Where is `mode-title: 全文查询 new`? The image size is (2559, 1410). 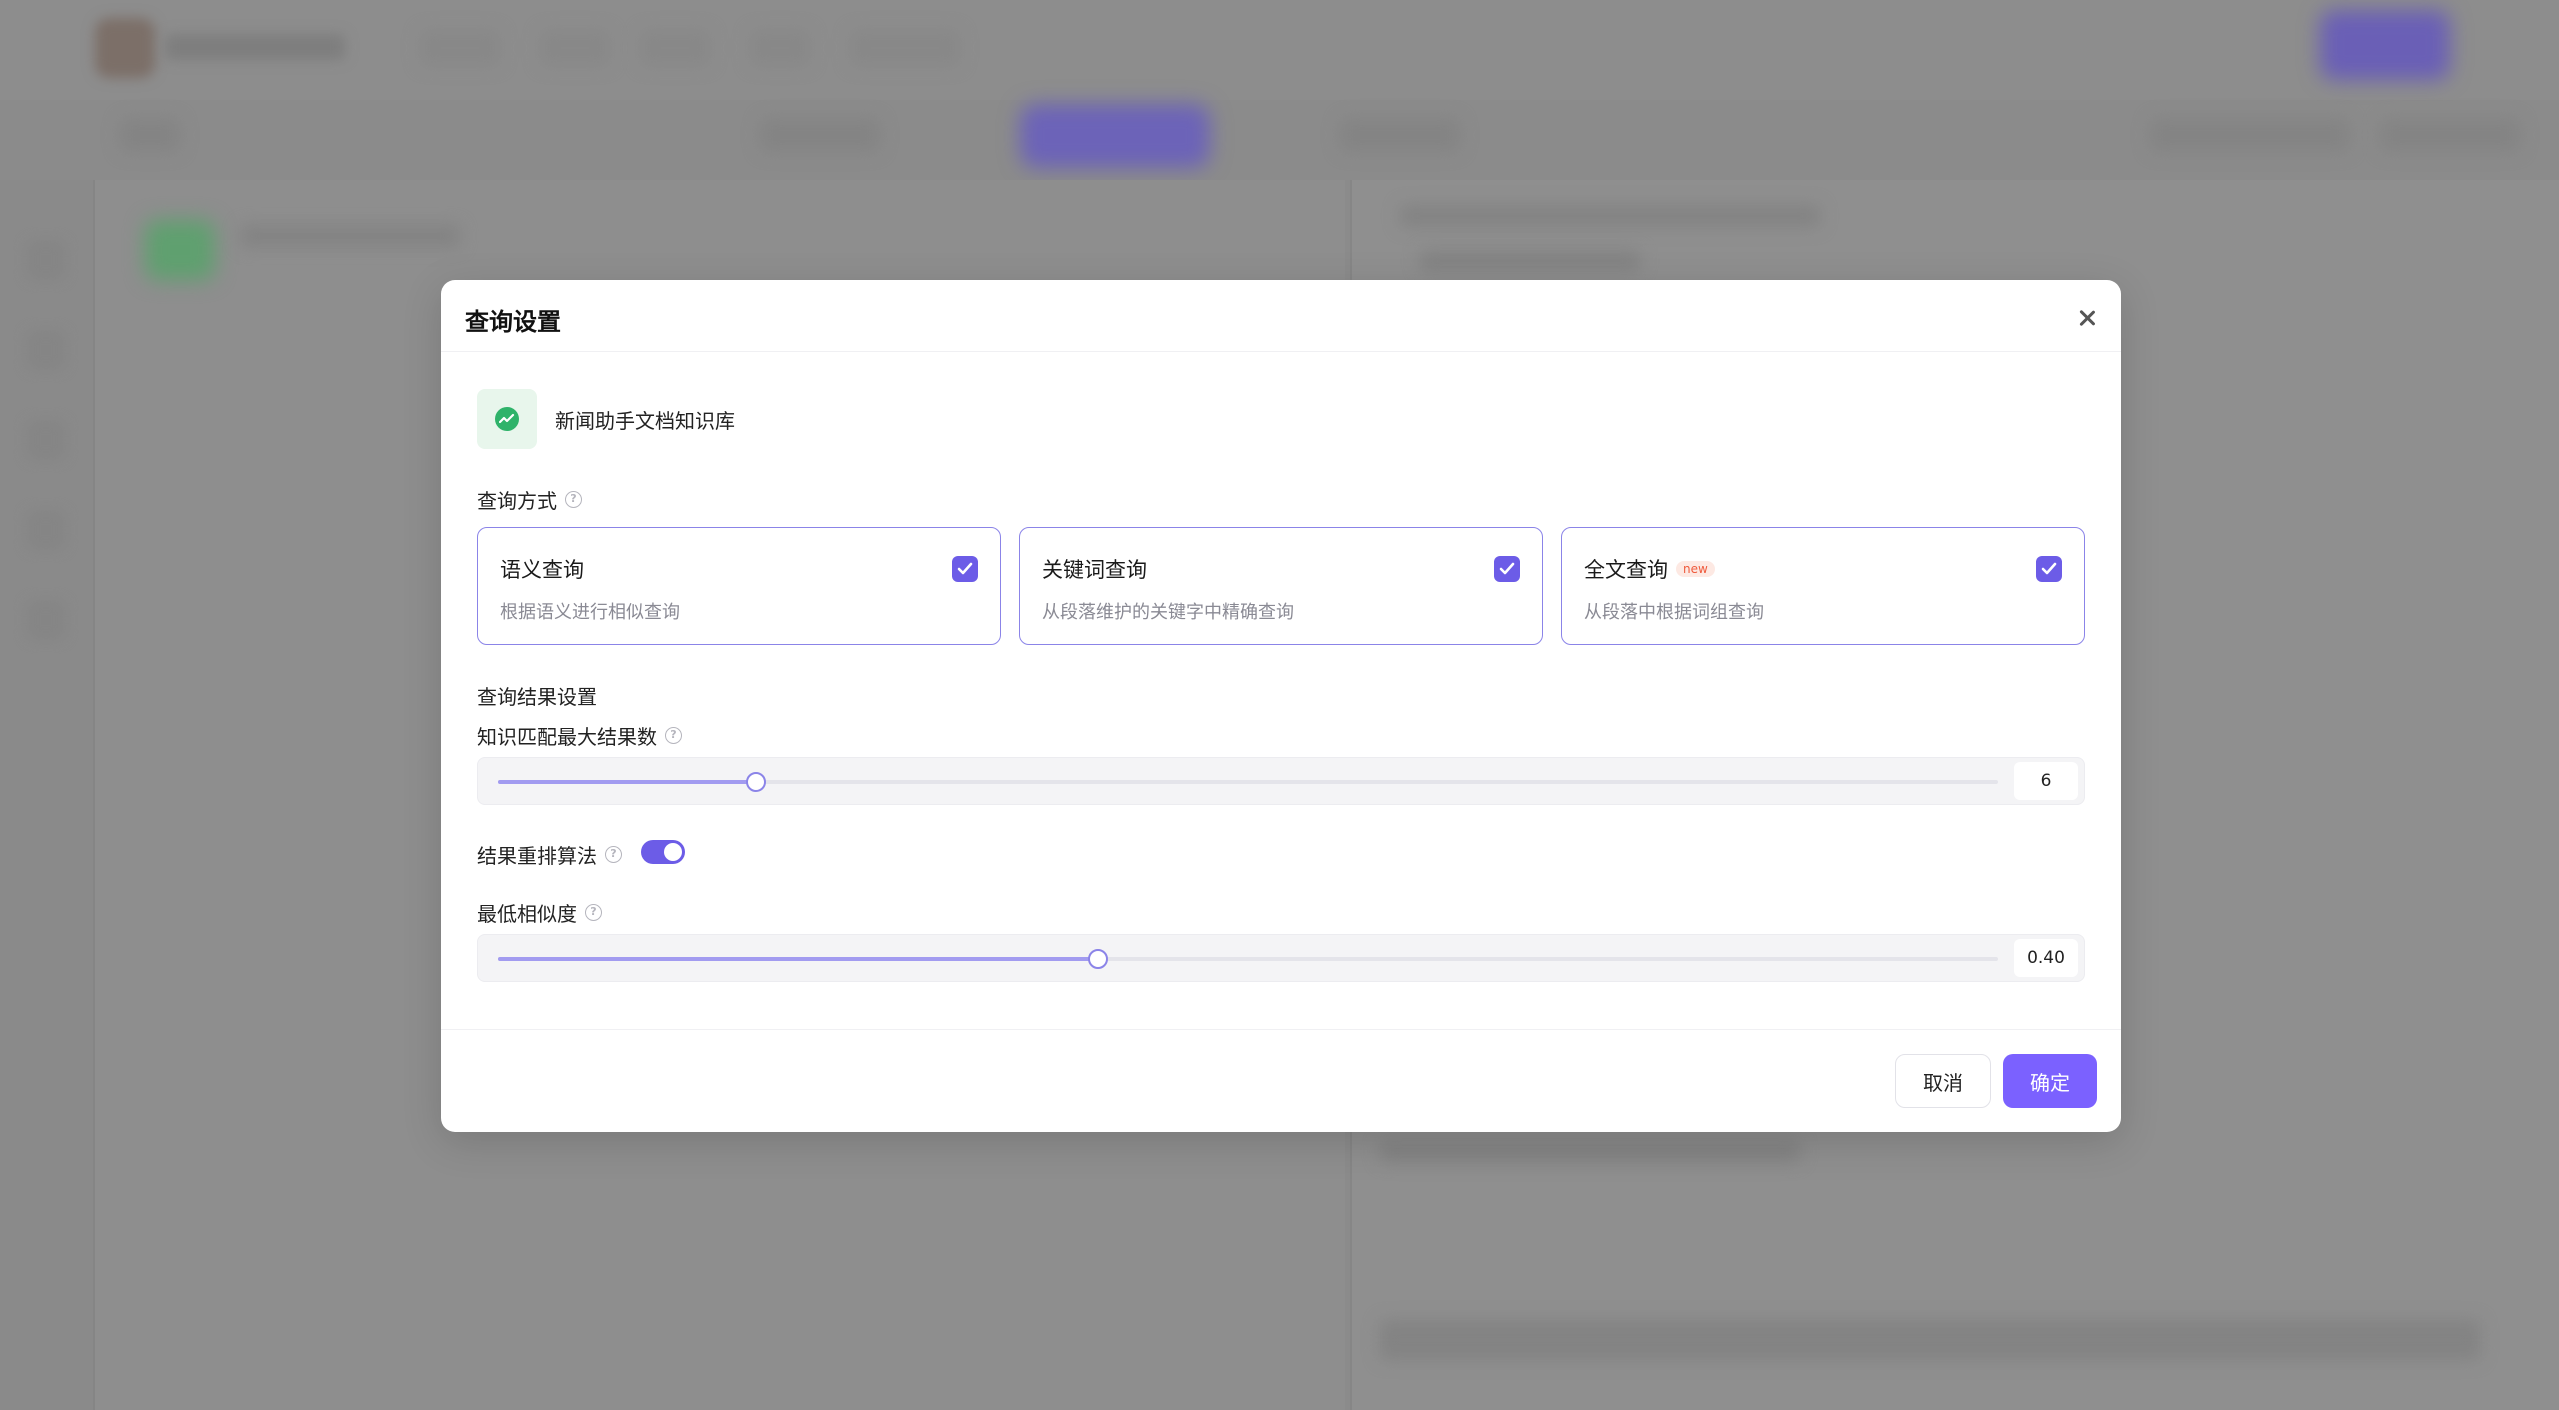
mode-title: 全文查询 new is located at coordinates (1649, 569).